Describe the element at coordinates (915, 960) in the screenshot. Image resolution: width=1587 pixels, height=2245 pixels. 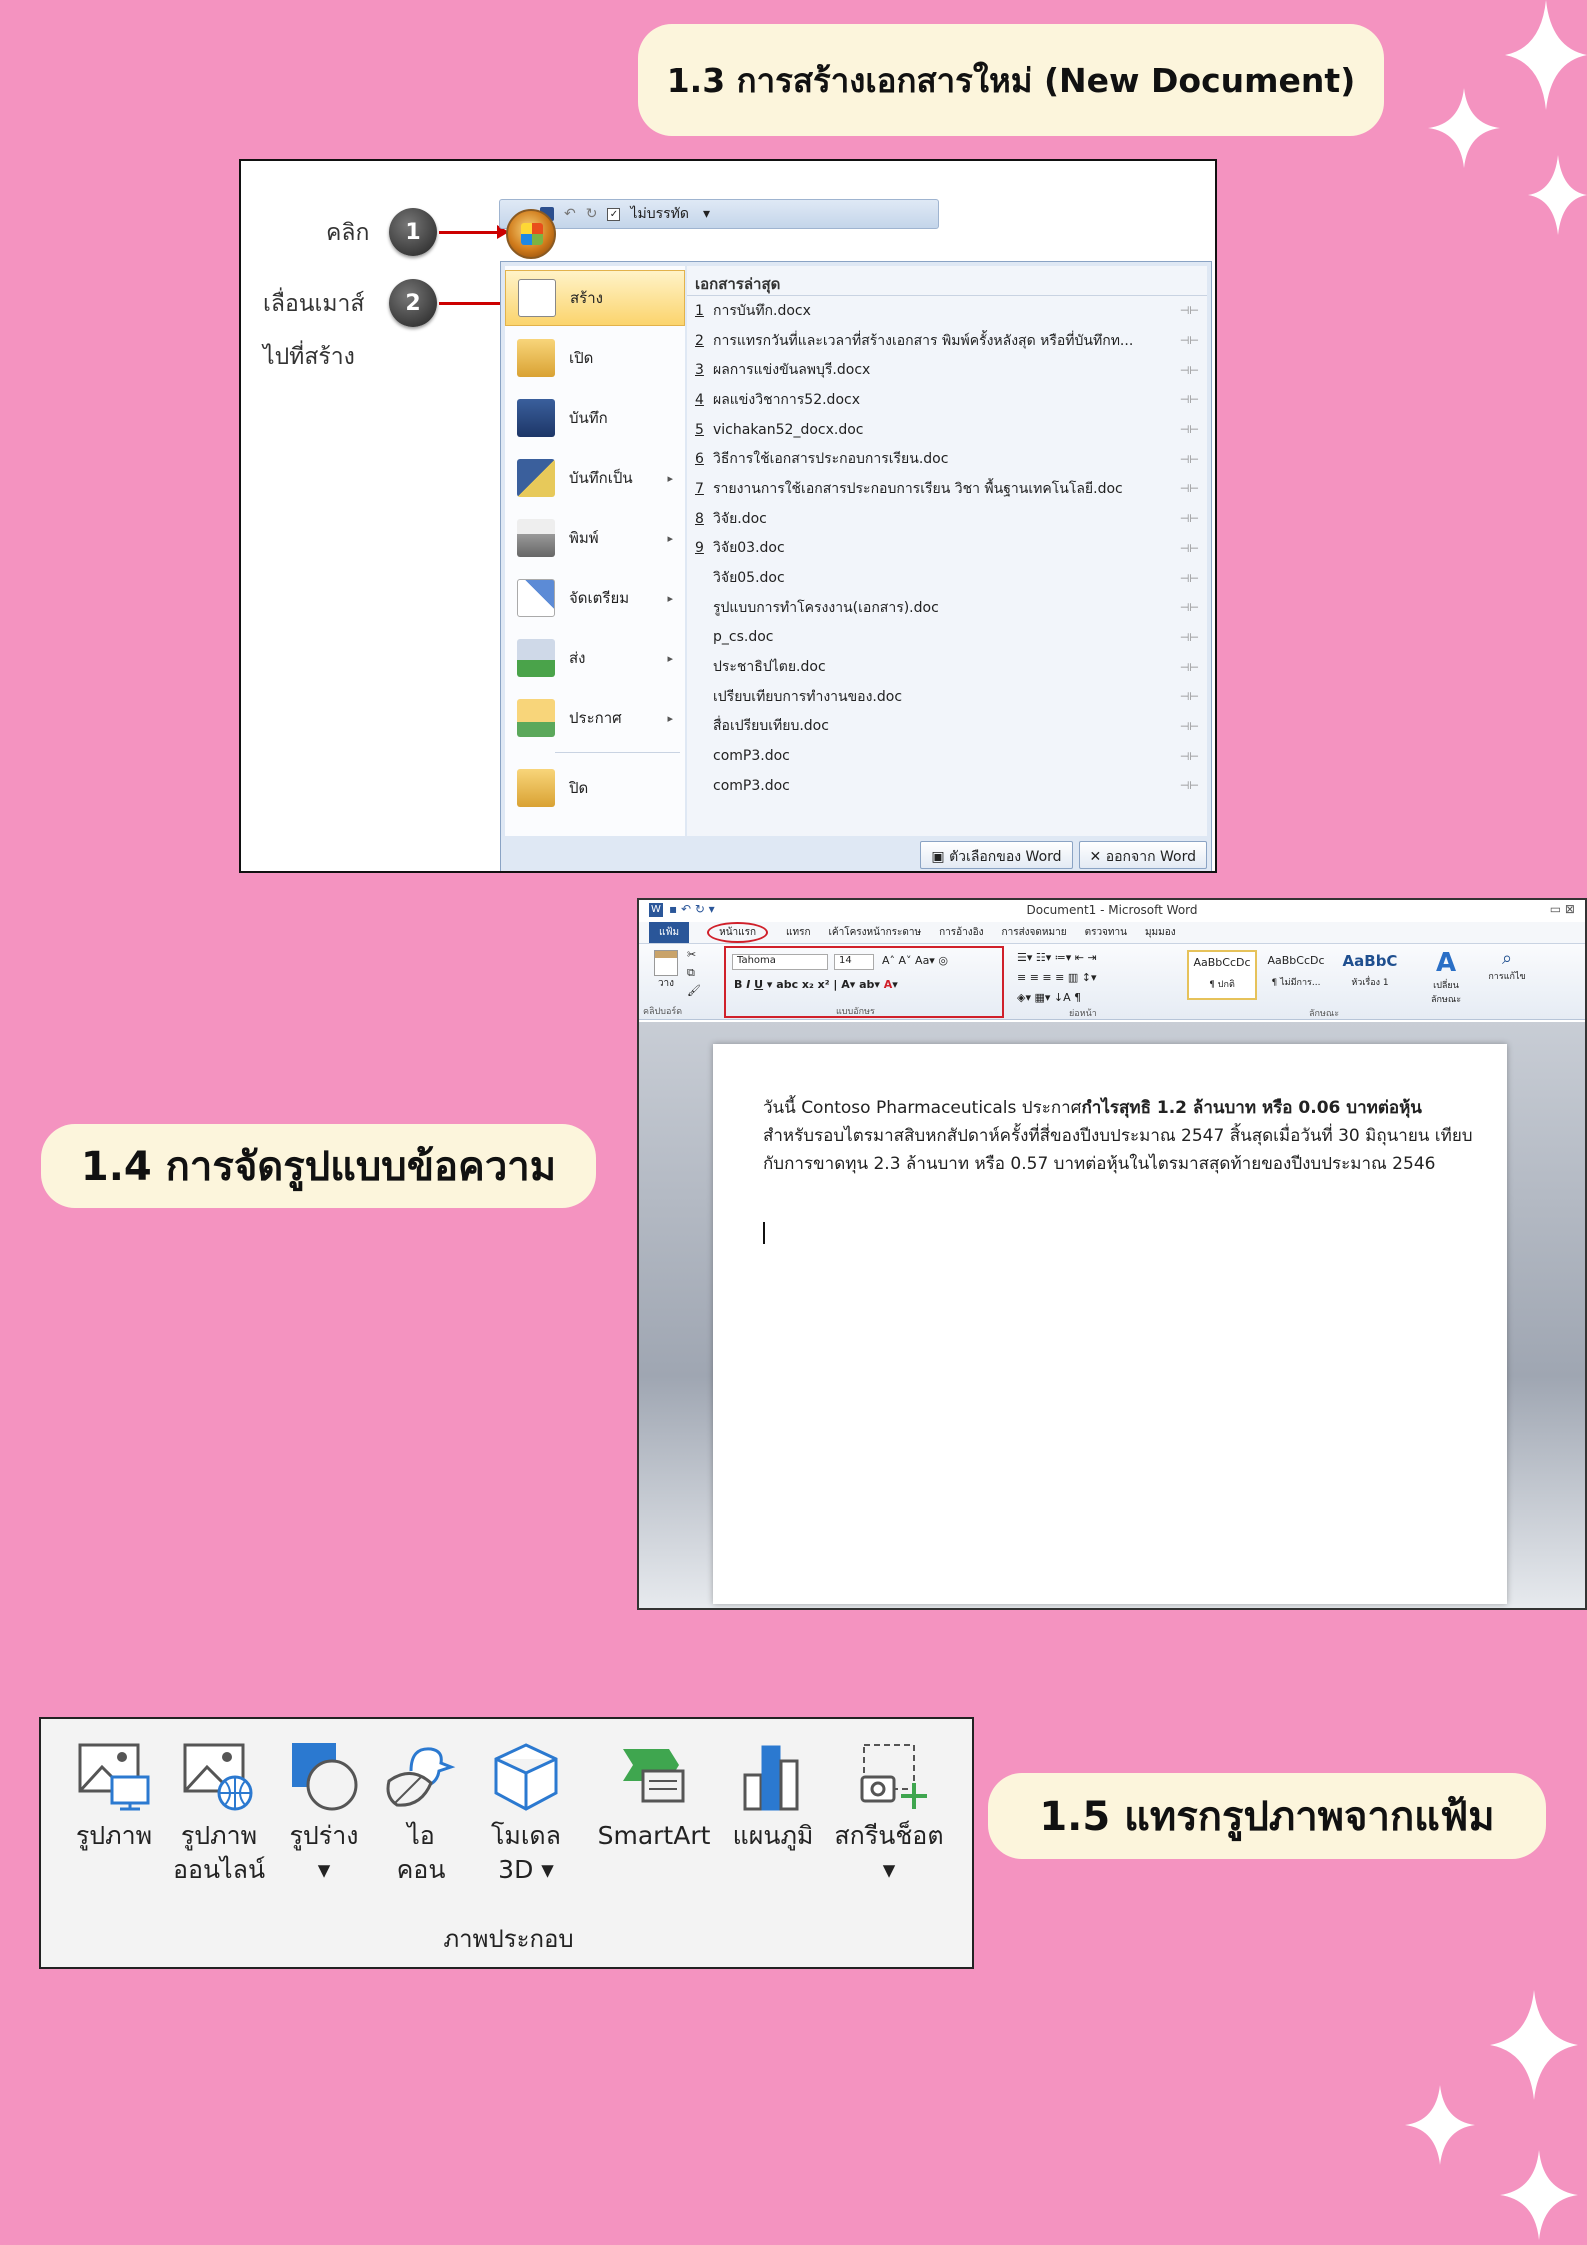
I see `grow-shrink-font-icons: A˄ A˅ Aa▾ ◎` at that location.